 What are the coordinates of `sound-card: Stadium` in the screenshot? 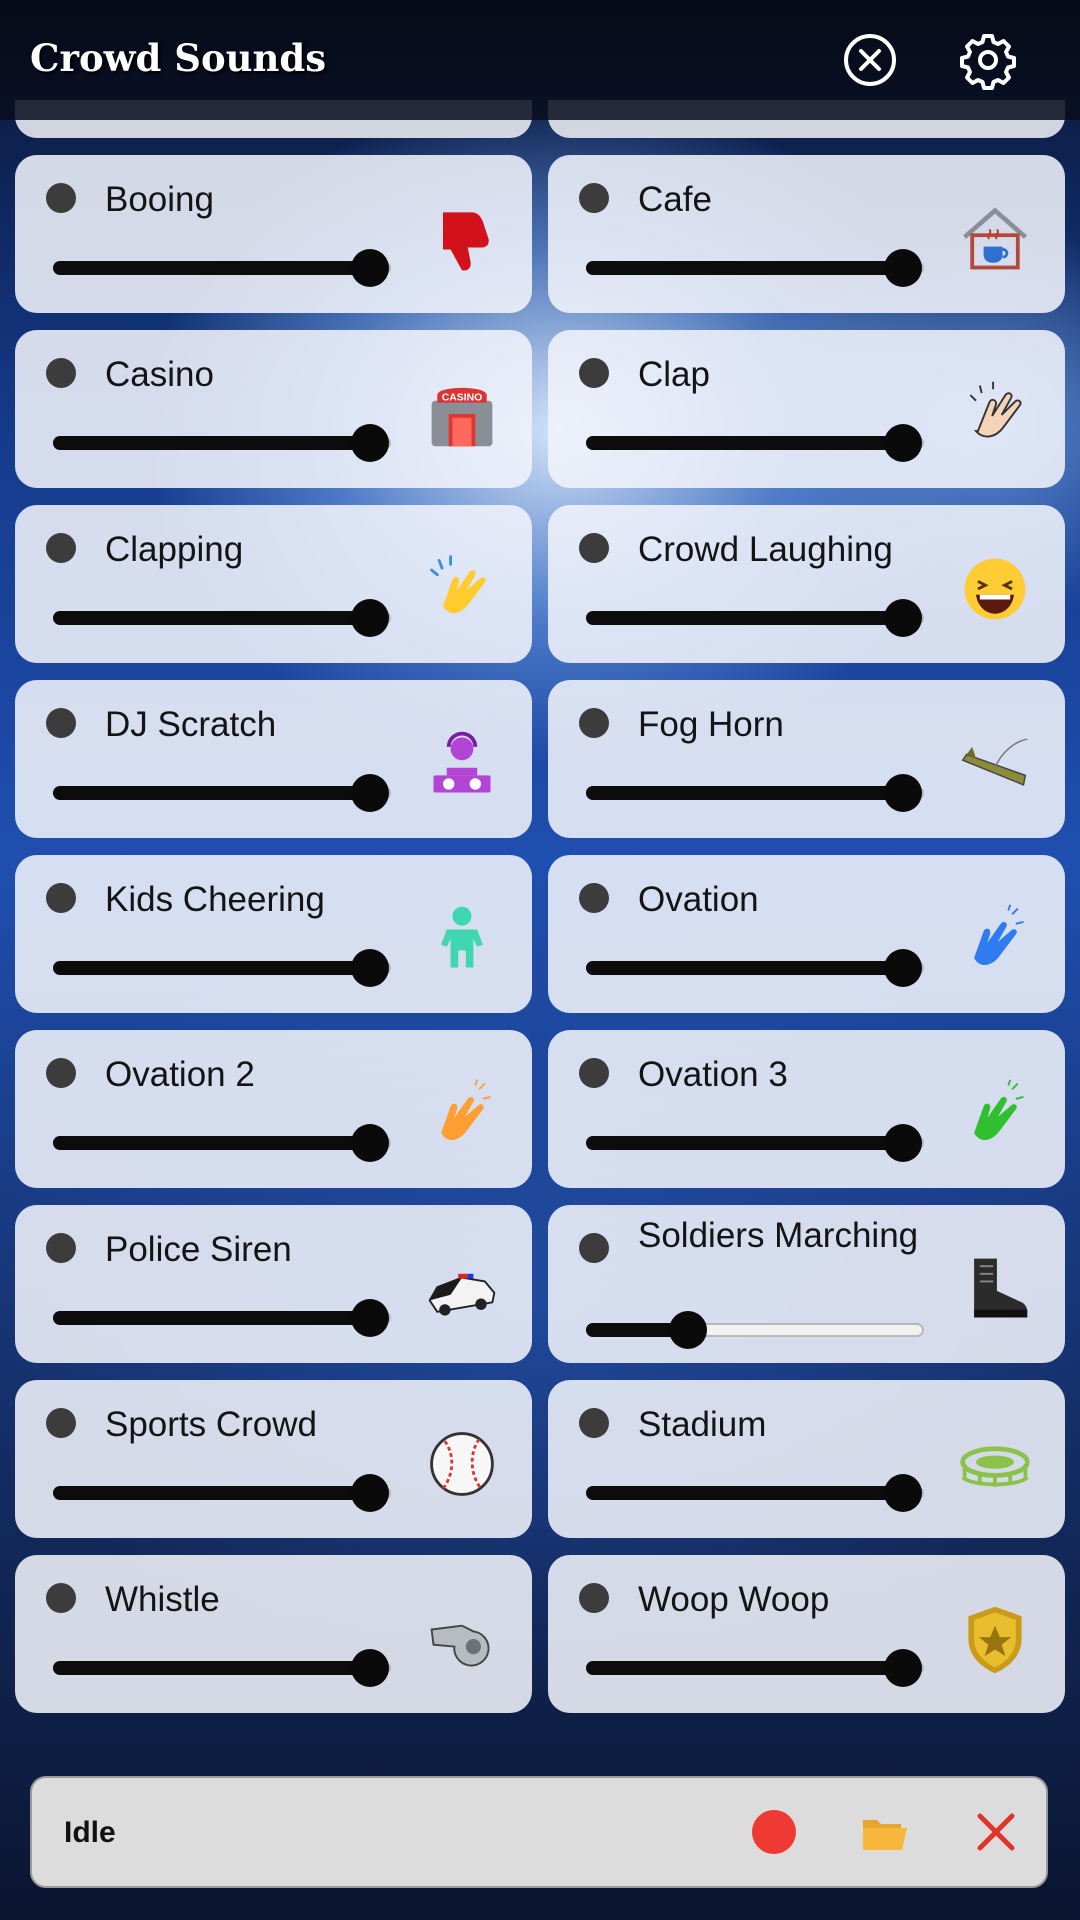 It's located at (806, 1459).